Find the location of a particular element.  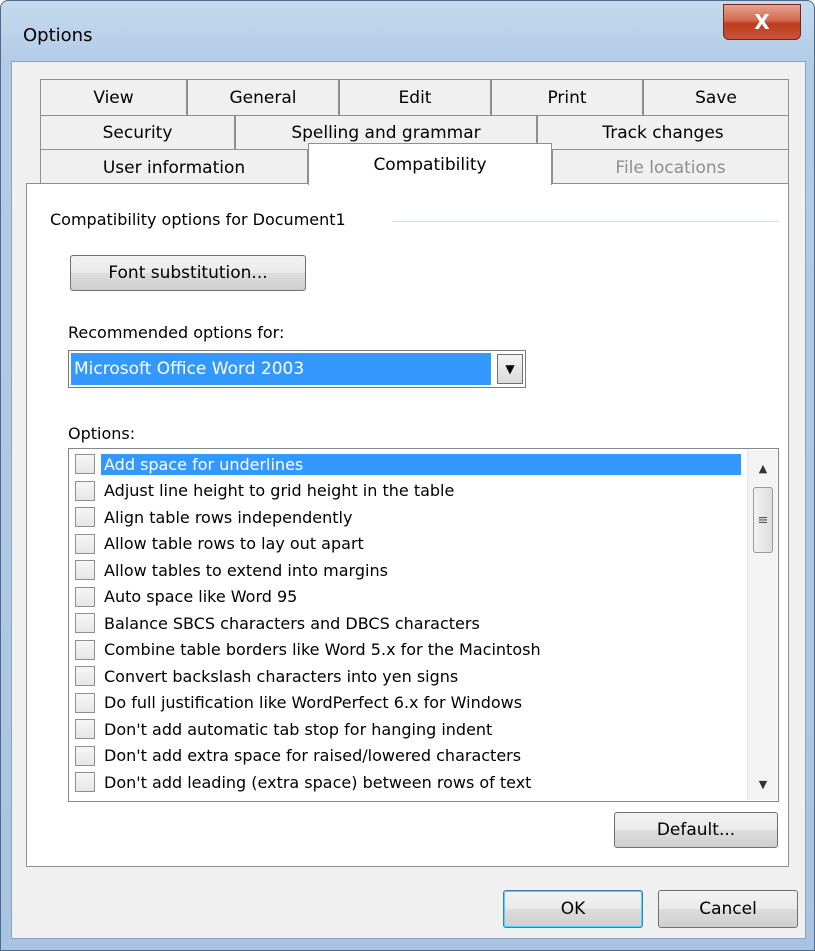

recommended-label: Recommended options for: is located at coordinates (176, 332).